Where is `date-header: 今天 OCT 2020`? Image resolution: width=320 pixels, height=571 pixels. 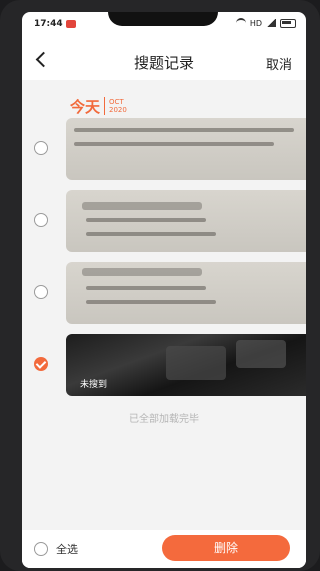 date-header: 今天 OCT 2020 is located at coordinates (98, 106).